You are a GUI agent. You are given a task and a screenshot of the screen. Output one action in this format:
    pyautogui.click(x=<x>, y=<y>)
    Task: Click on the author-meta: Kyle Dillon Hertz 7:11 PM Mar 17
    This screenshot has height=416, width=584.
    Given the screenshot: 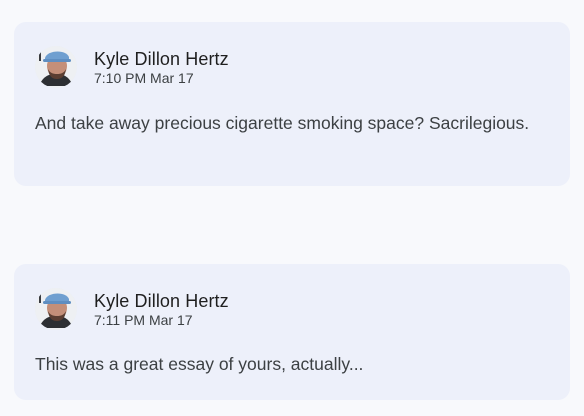 What is the action you would take?
    pyautogui.click(x=161, y=309)
    